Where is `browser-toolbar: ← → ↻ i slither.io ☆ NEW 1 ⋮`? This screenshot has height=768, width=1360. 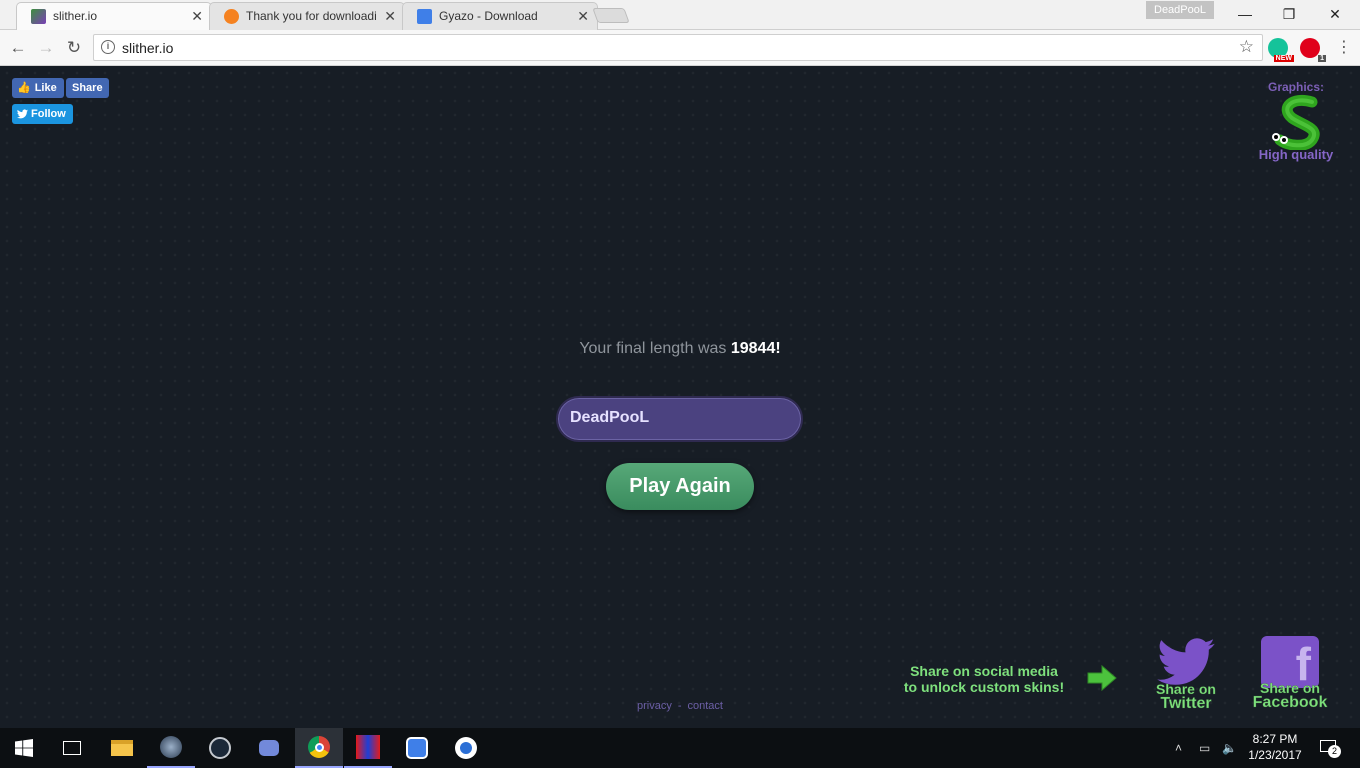
browser-toolbar: ← → ↻ i slither.io ☆ NEW 1 ⋮ is located at coordinates (680, 48).